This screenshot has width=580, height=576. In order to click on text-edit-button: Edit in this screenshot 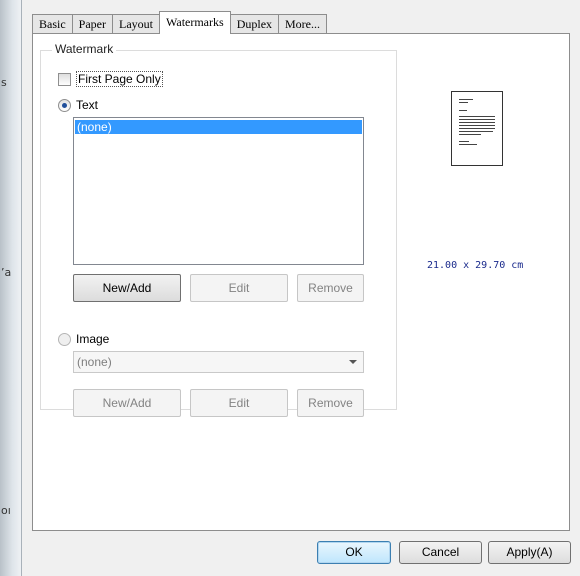, I will do `click(239, 288)`.